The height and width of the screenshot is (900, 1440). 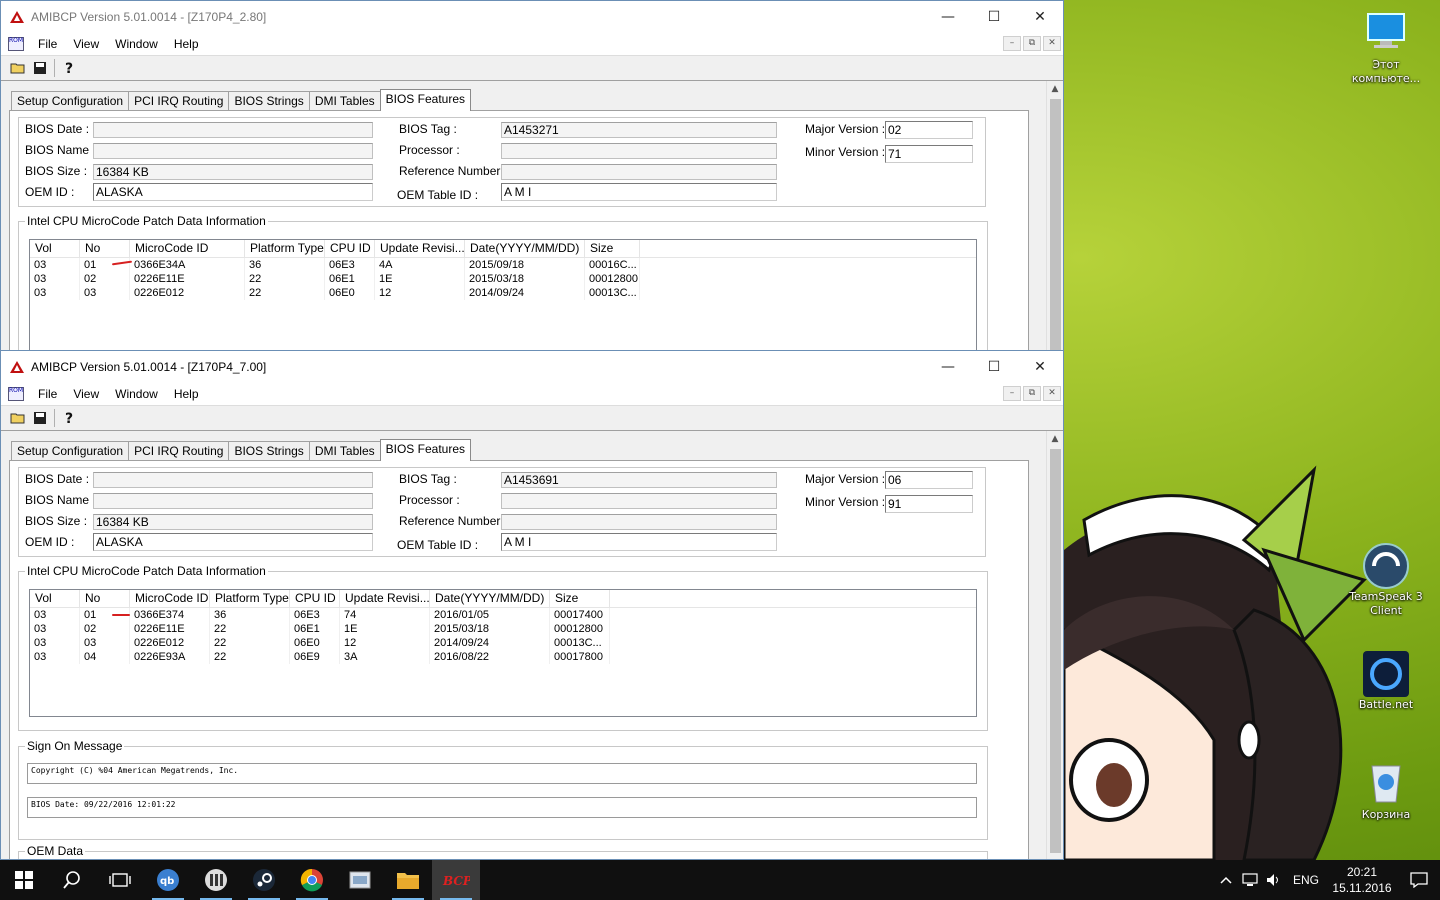 I want to click on recycle-bin-icon: Корзина, so click(x=1386, y=791).